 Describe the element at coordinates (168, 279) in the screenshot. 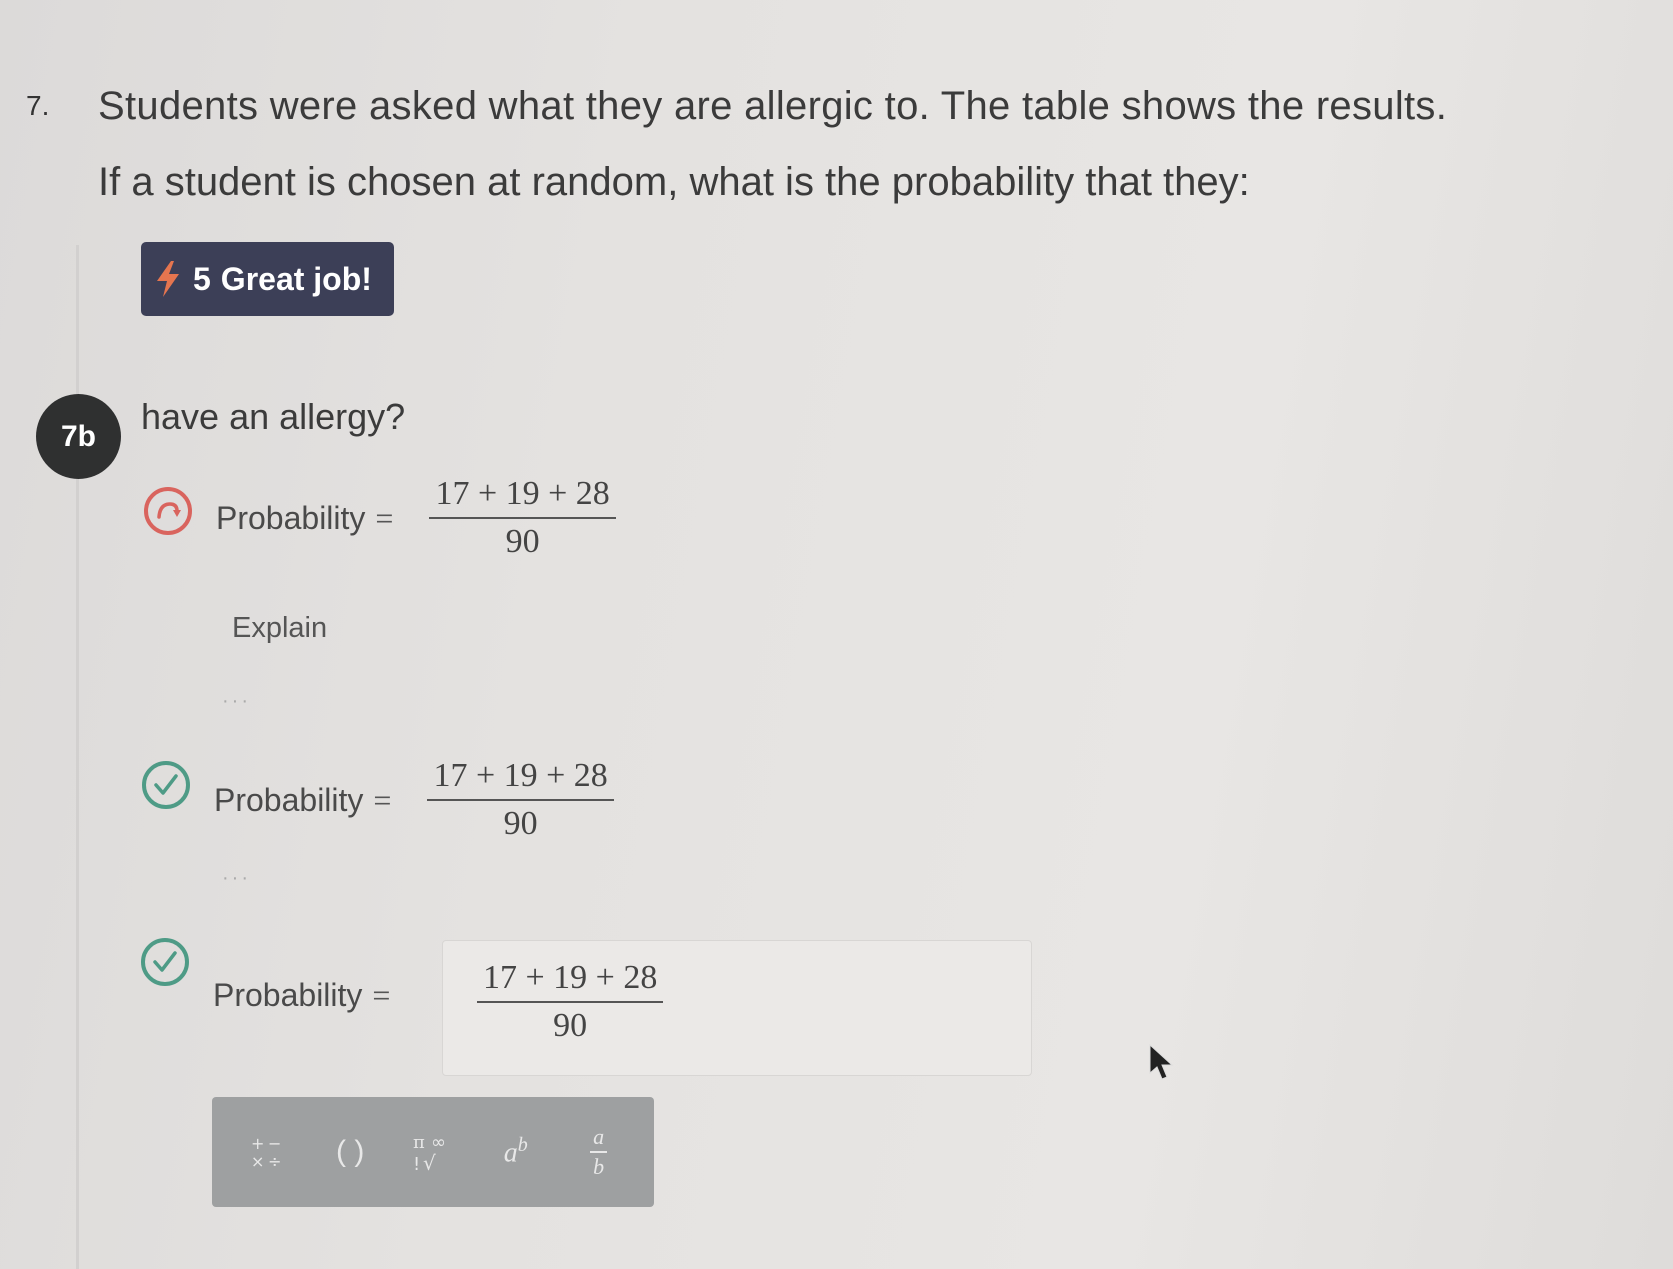

I see `lightning-icon` at that location.